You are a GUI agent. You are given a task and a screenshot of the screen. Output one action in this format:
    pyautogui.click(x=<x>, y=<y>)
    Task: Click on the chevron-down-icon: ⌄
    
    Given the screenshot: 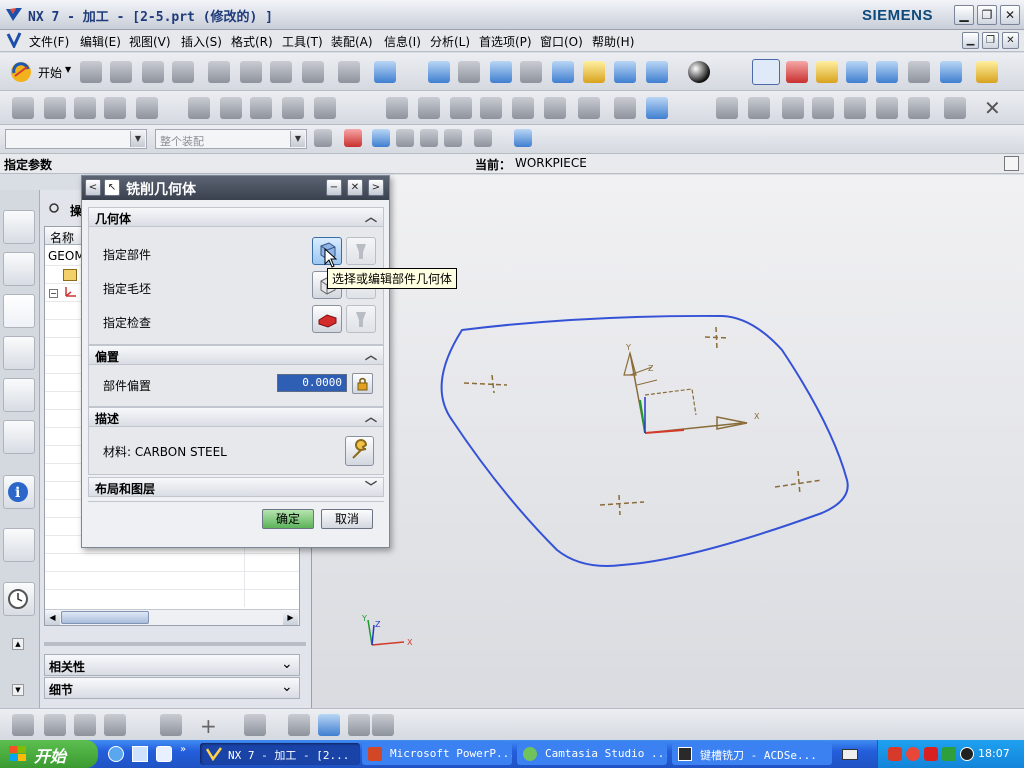 What is the action you would take?
    pyautogui.click(x=287, y=664)
    